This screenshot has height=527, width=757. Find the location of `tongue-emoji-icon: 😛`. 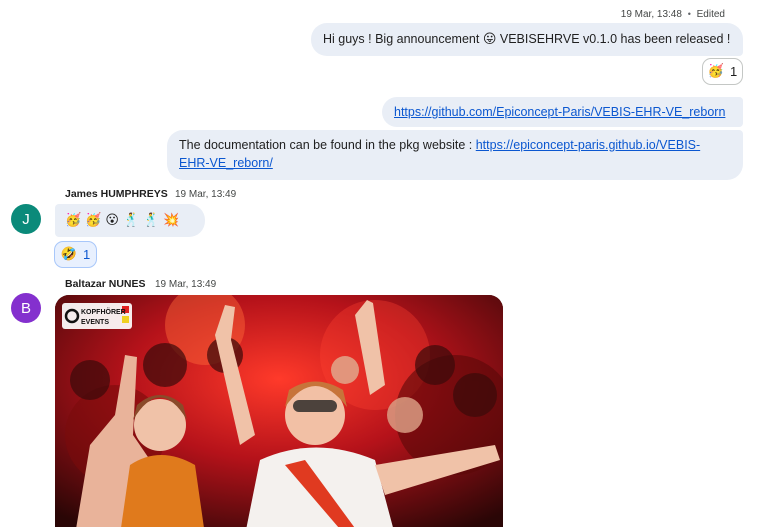

tongue-emoji-icon: 😛 is located at coordinates (489, 39).